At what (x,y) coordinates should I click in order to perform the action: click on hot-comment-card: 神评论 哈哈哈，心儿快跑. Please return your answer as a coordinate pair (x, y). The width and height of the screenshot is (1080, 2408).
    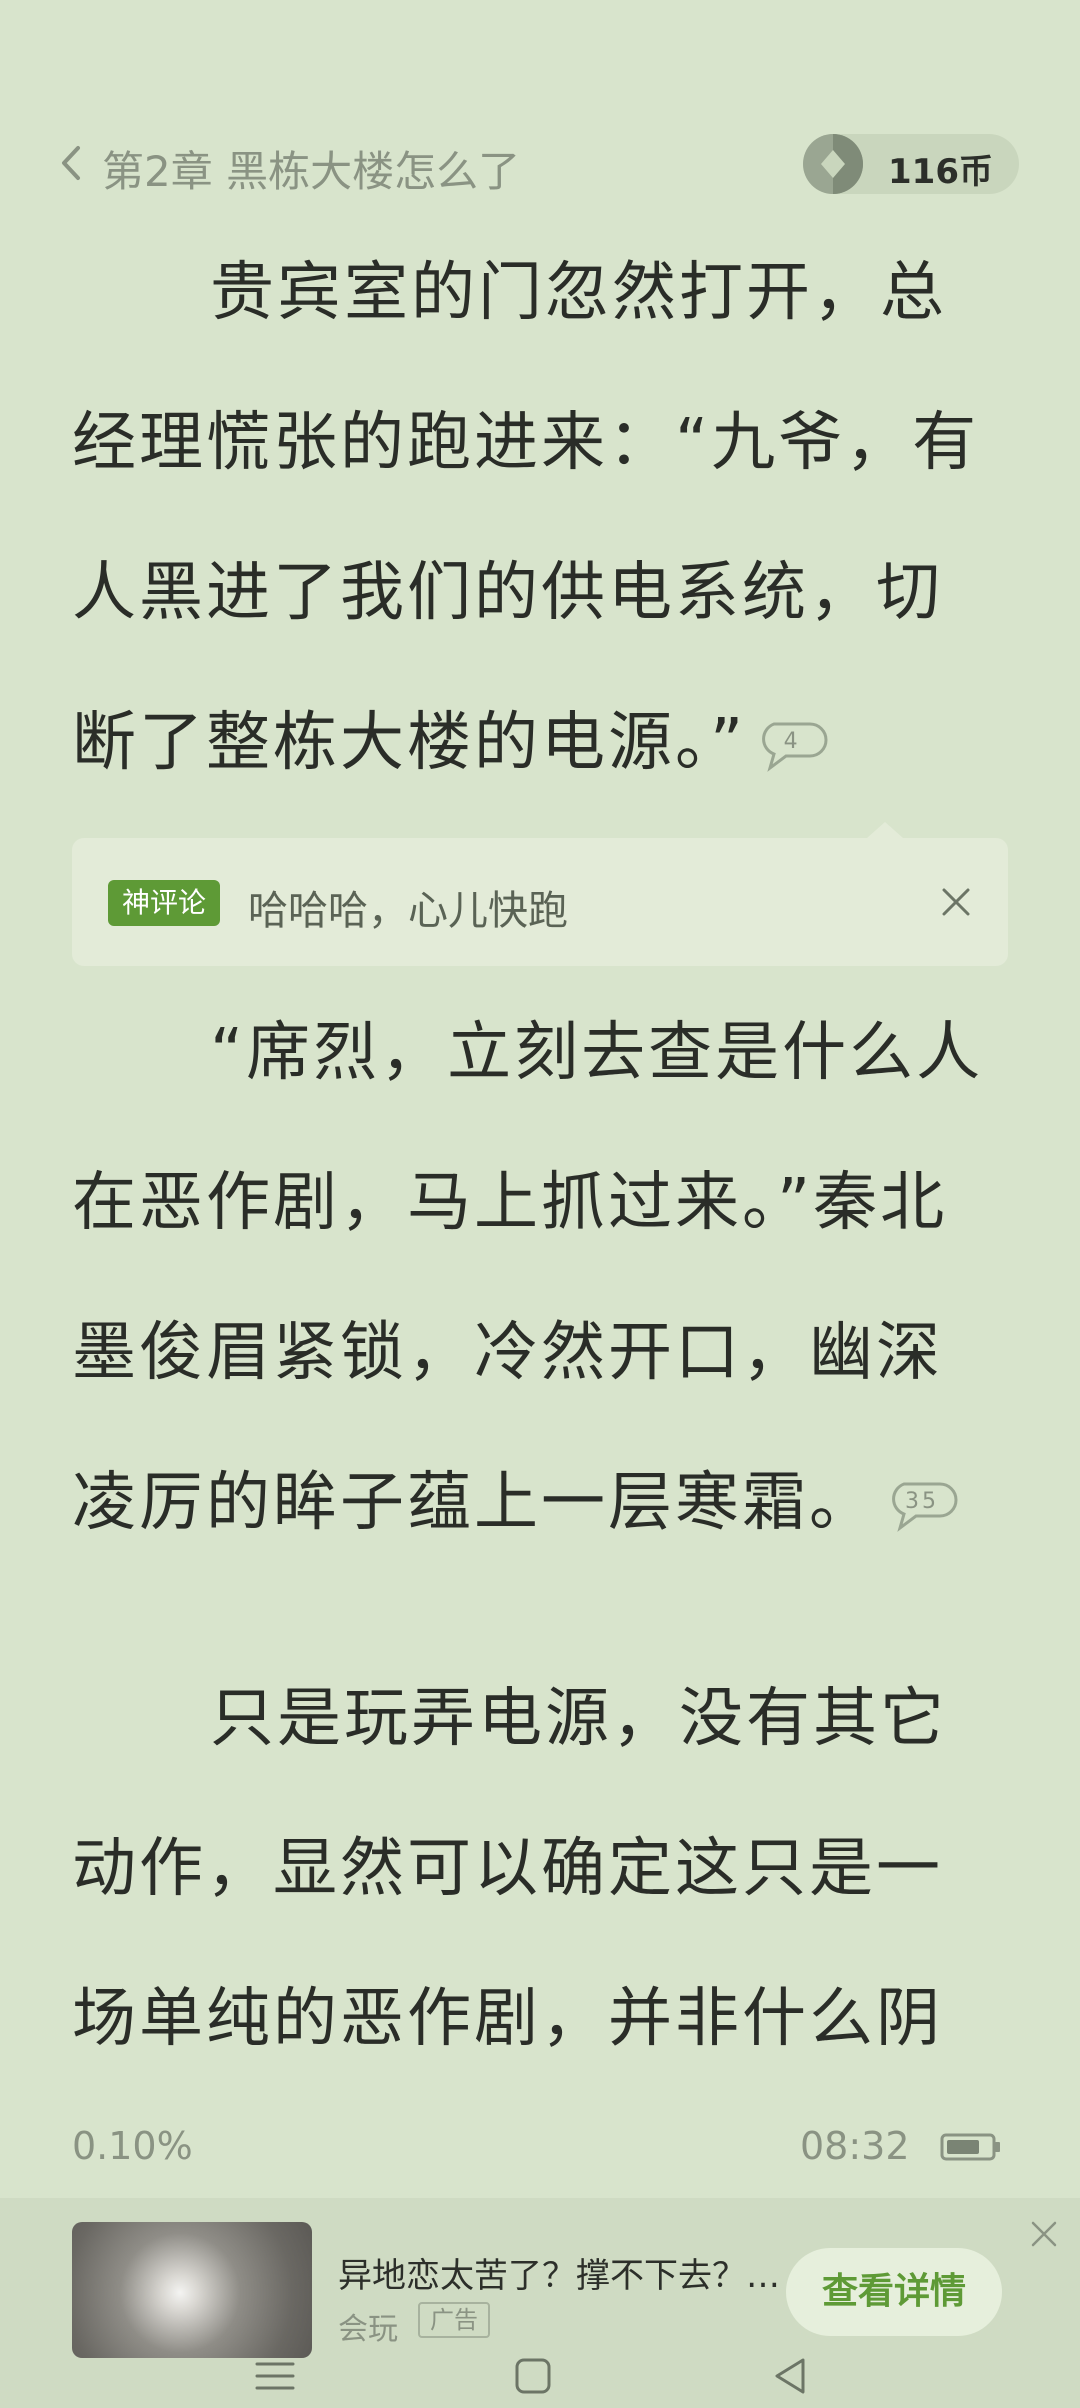
    Looking at the image, I should click on (540, 894).